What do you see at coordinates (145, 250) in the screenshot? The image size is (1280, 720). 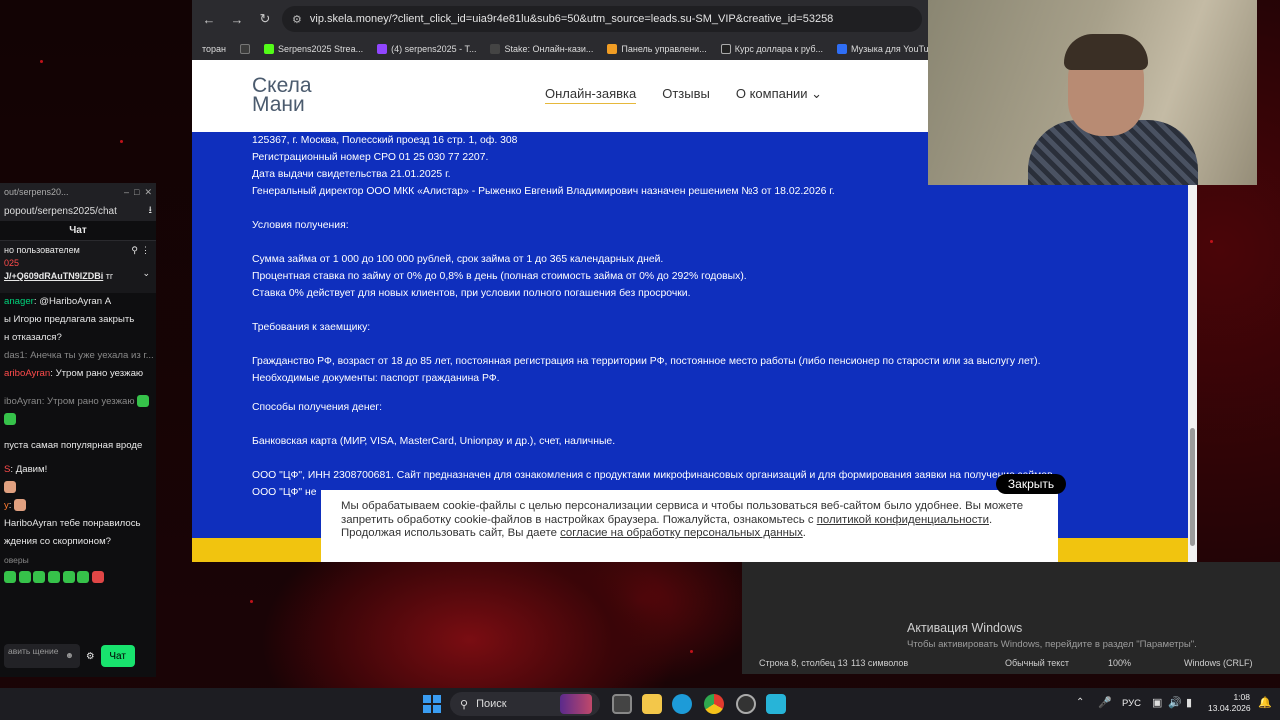 I see `more-icon: ⋮` at bounding box center [145, 250].